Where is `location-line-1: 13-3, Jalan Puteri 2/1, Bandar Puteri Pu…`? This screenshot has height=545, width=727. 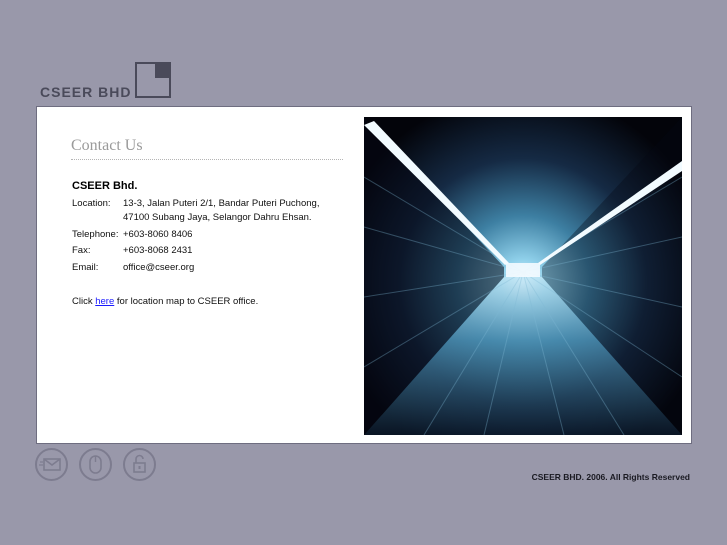 location-line-1: 13-3, Jalan Puteri 2/1, Bandar Puteri Pu… is located at coordinates (221, 203).